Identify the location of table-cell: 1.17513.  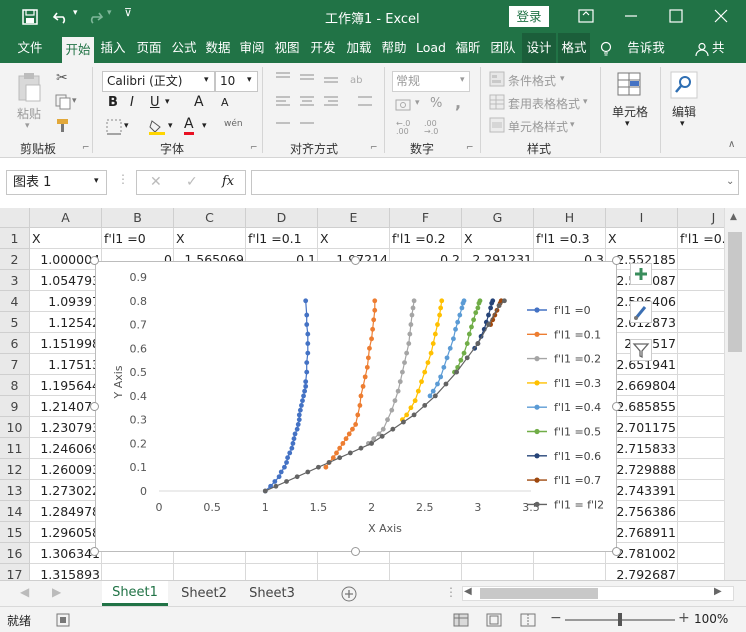
(66, 364).